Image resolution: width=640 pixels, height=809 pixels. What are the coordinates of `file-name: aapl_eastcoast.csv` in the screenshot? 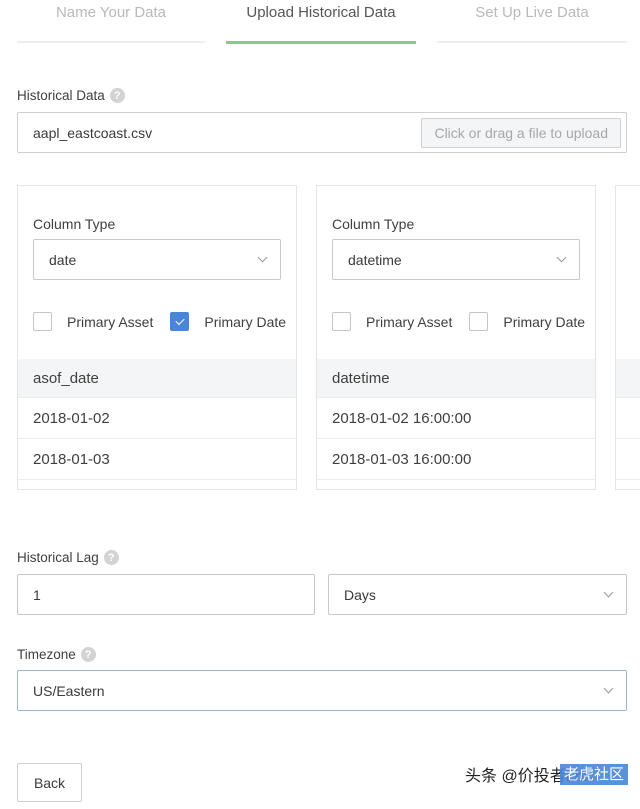 It's located at (93, 132).